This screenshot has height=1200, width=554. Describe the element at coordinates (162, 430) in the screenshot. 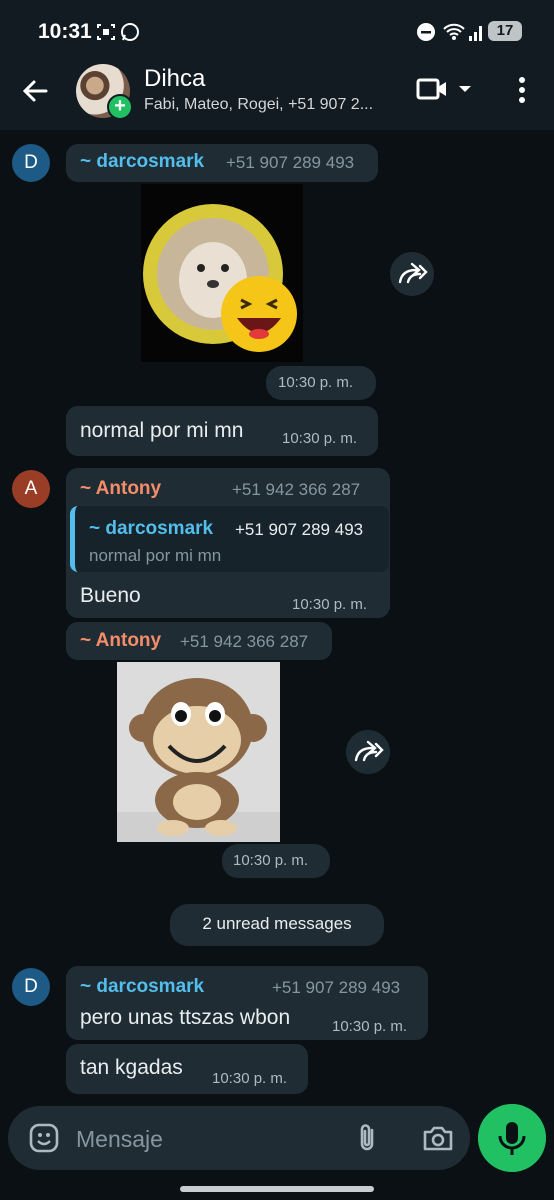

I see `message-text: normal por mi mn` at that location.